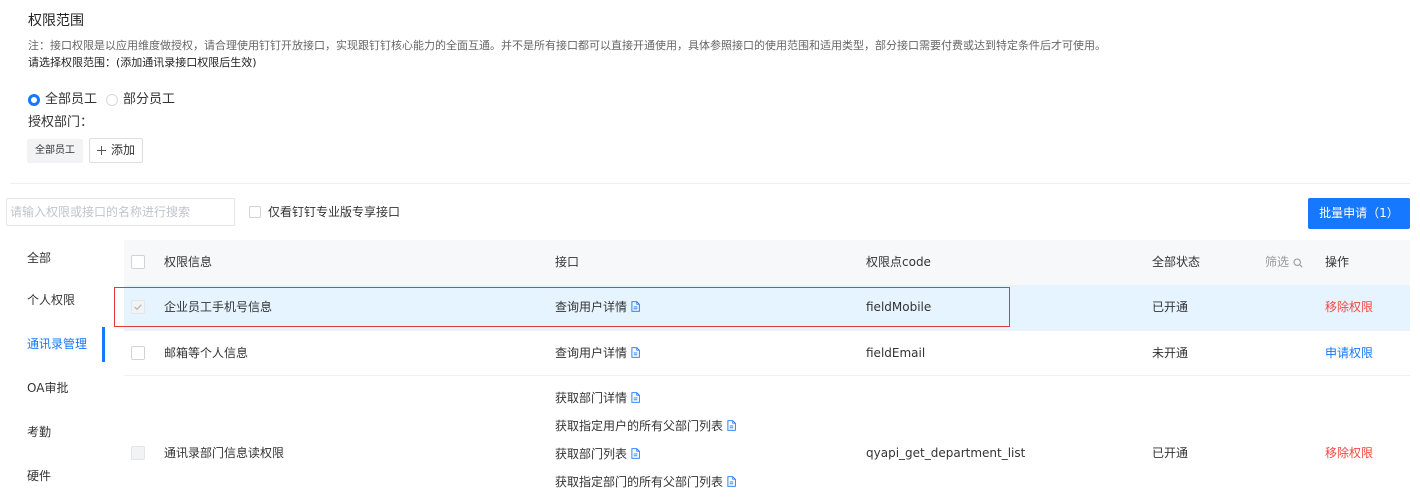 The image size is (1420, 498). I want to click on scope-select-prompt: 请选择权限范围：(添加通讯录接口权限后生效), so click(142, 62).